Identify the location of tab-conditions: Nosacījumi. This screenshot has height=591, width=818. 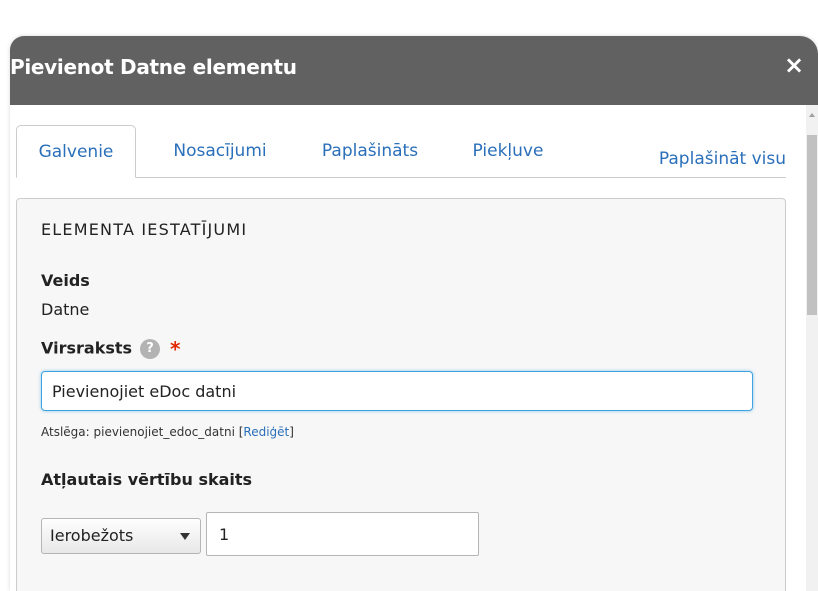
(220, 151).